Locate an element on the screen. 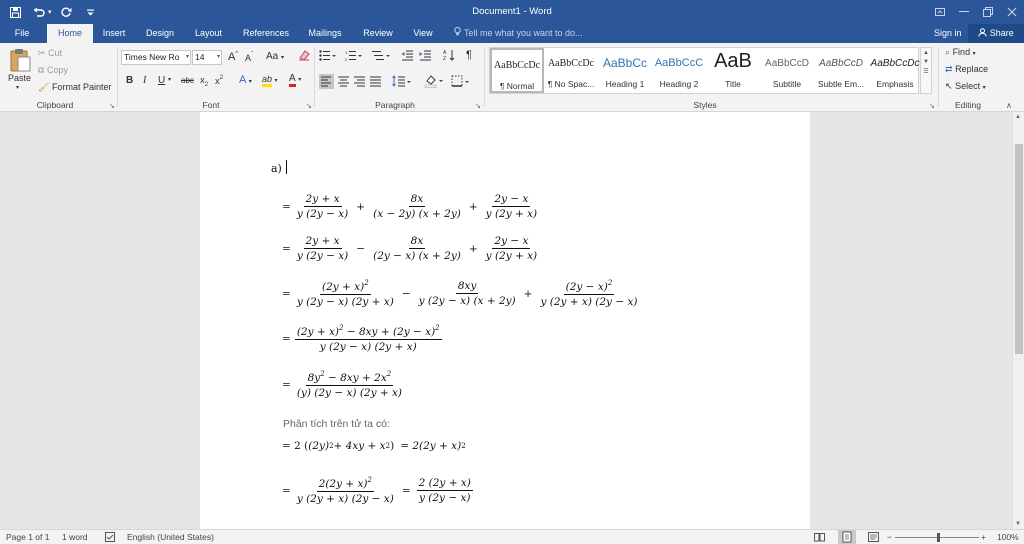 The image size is (1024, 544). undo-icon is located at coordinates (39, 12).